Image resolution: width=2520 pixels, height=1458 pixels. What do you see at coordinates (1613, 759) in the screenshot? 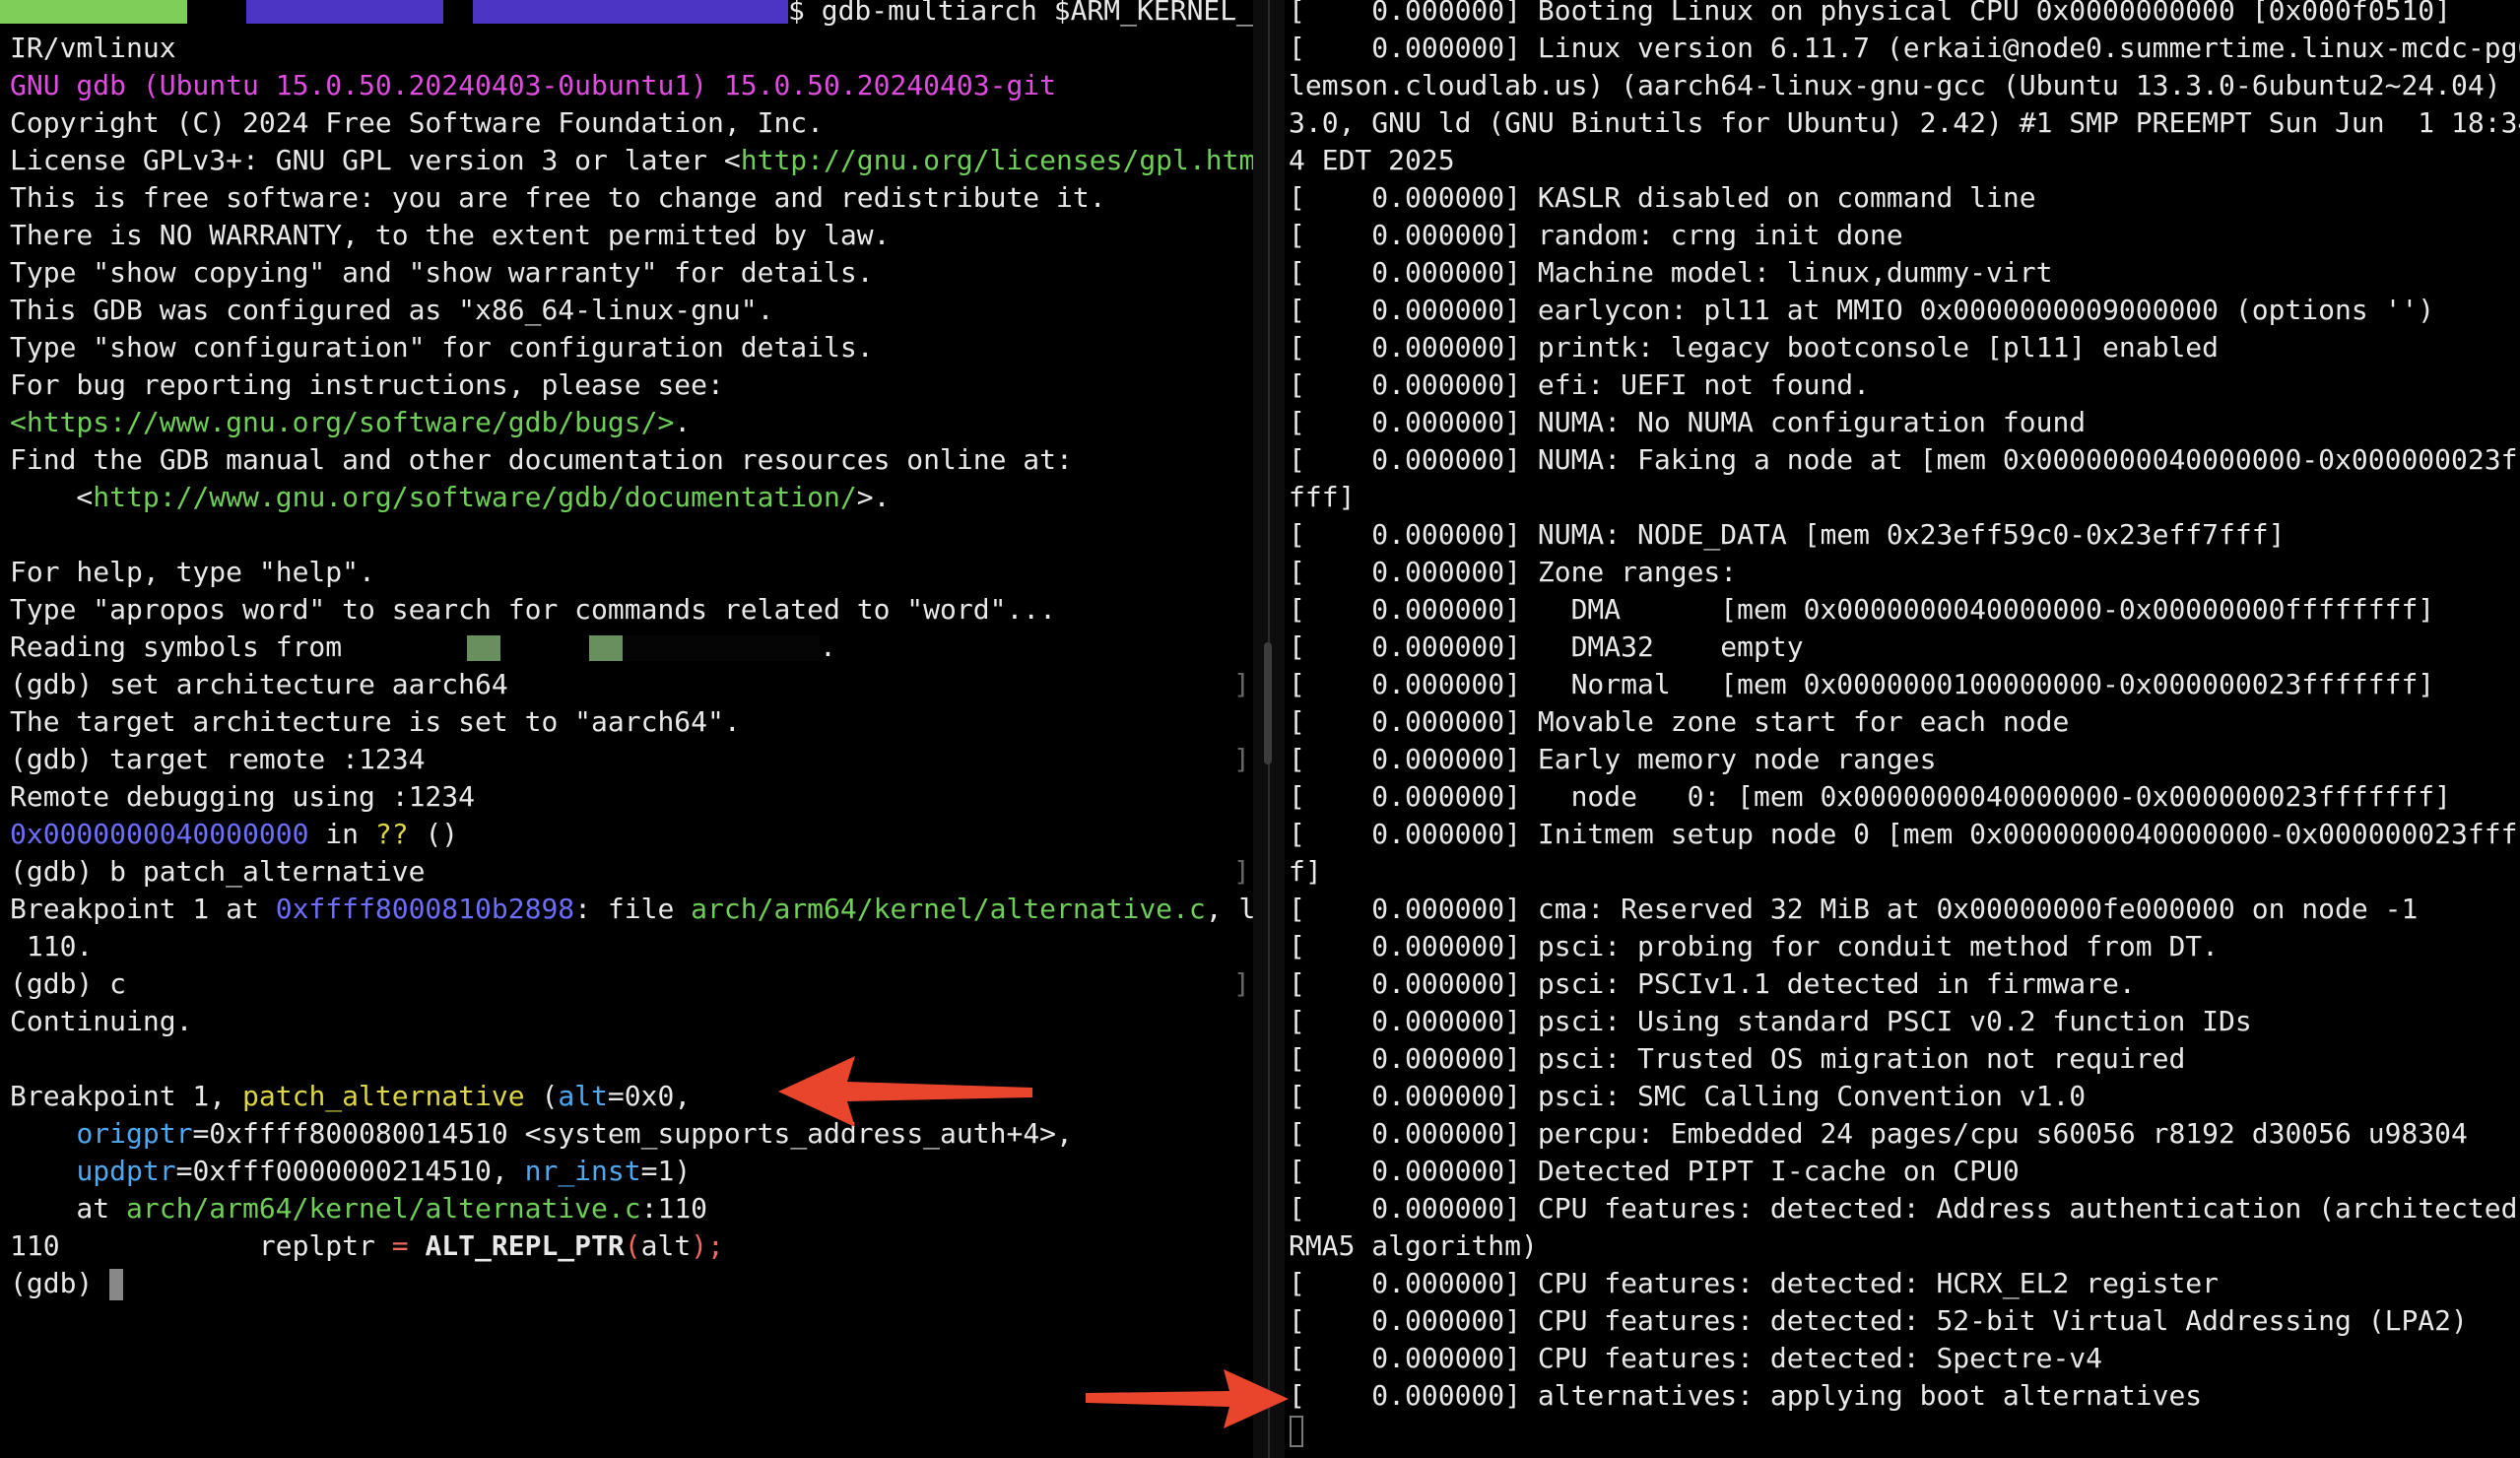
I see `kernel-log-line: [ 0.000000] Early memory node ranges` at bounding box center [1613, 759].